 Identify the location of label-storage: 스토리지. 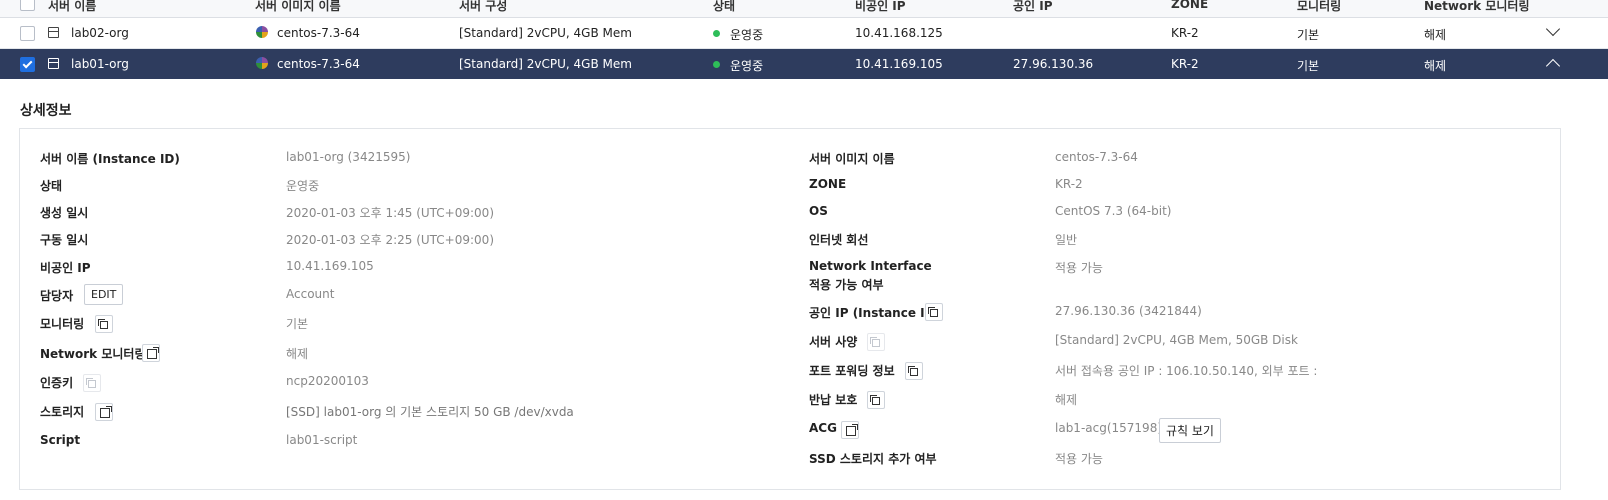
(62, 412).